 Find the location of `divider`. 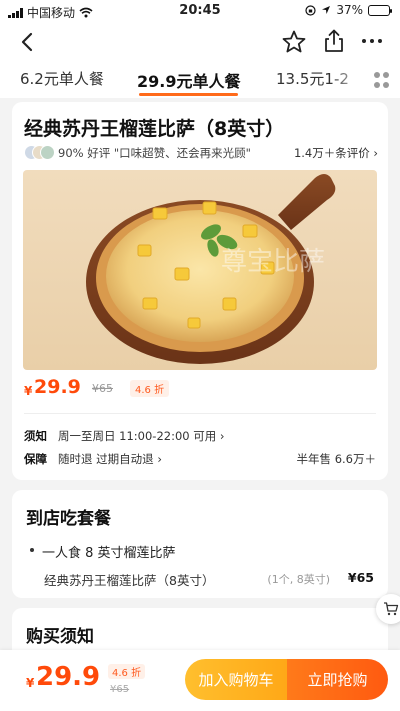

divider is located at coordinates (200, 413).